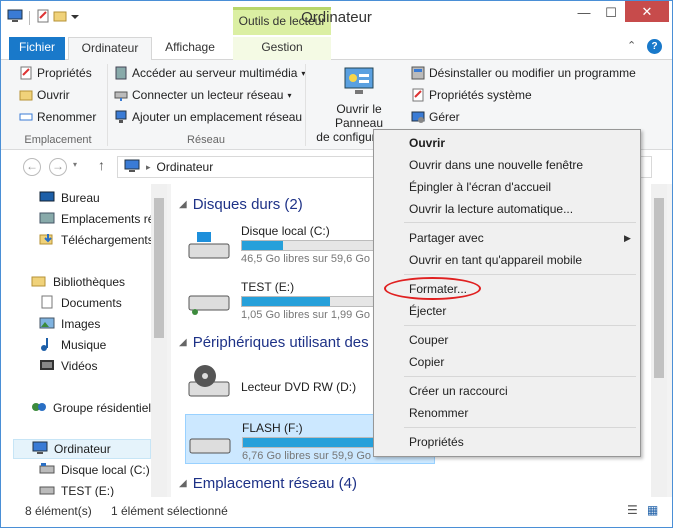  What do you see at coordinates (208, 95) in the screenshot?
I see `map-network-drive-label: Connecter un lecteur réseau` at bounding box center [208, 95].